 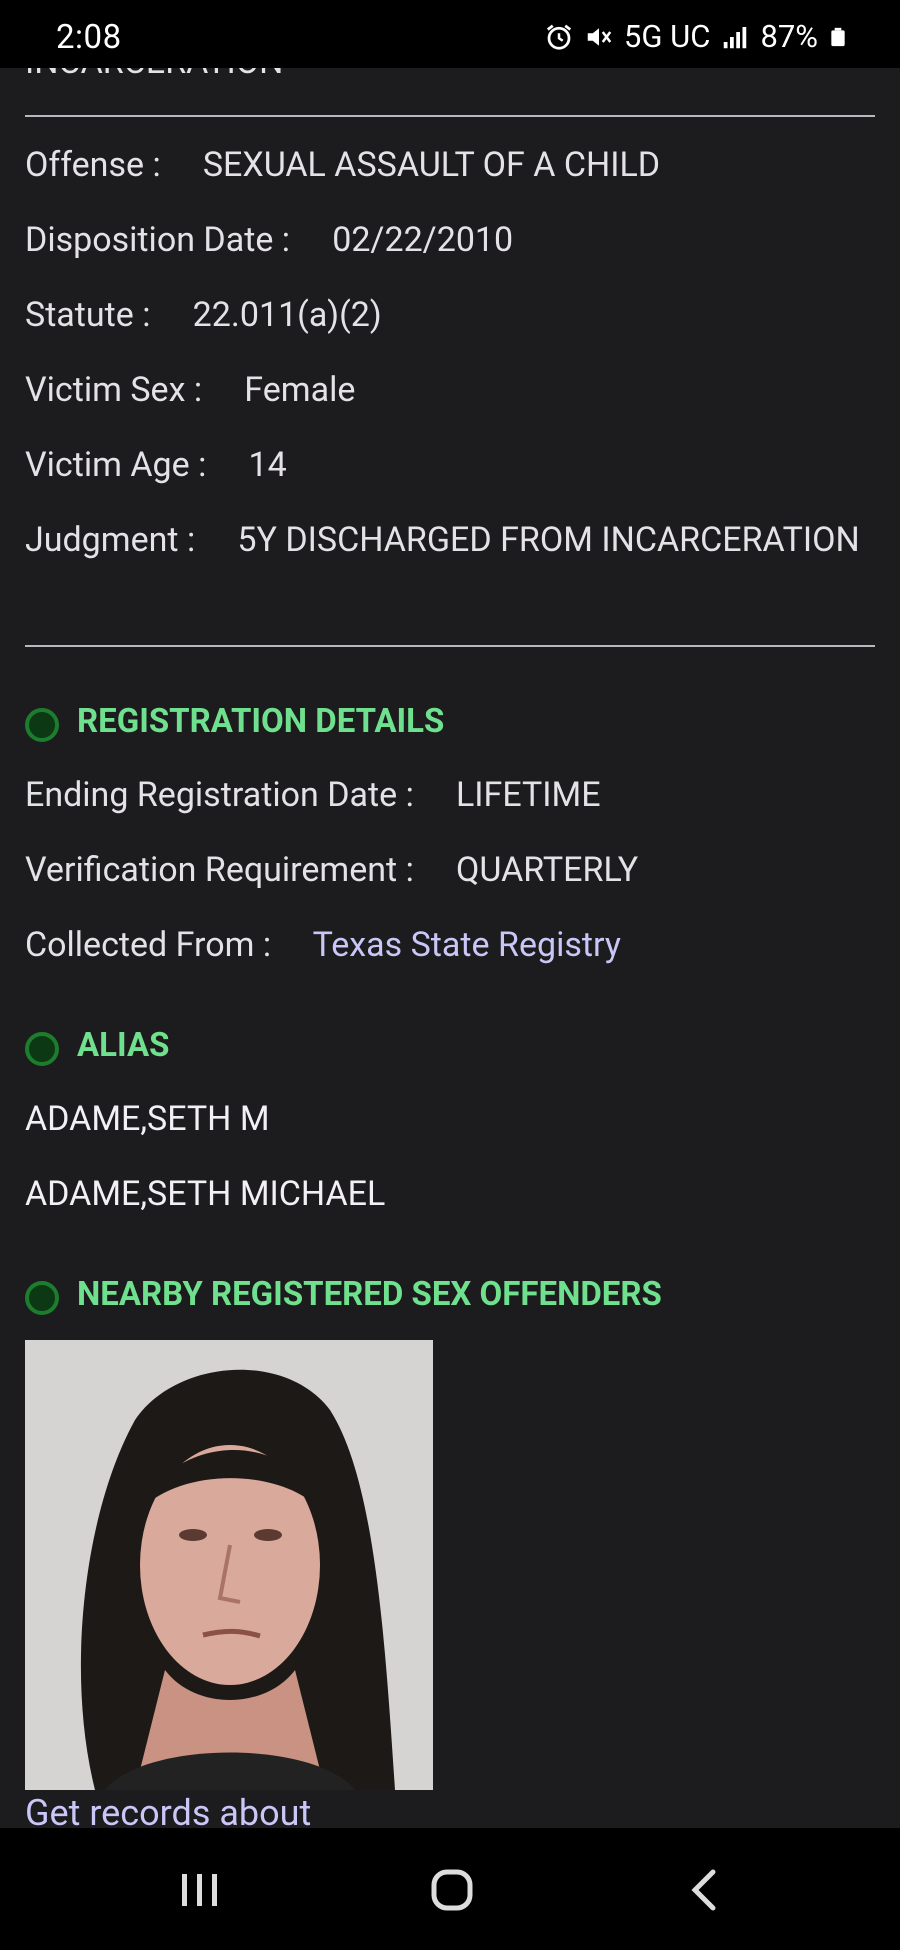 I want to click on victim-sex-row: Victim Sex : Female, so click(x=190, y=390).